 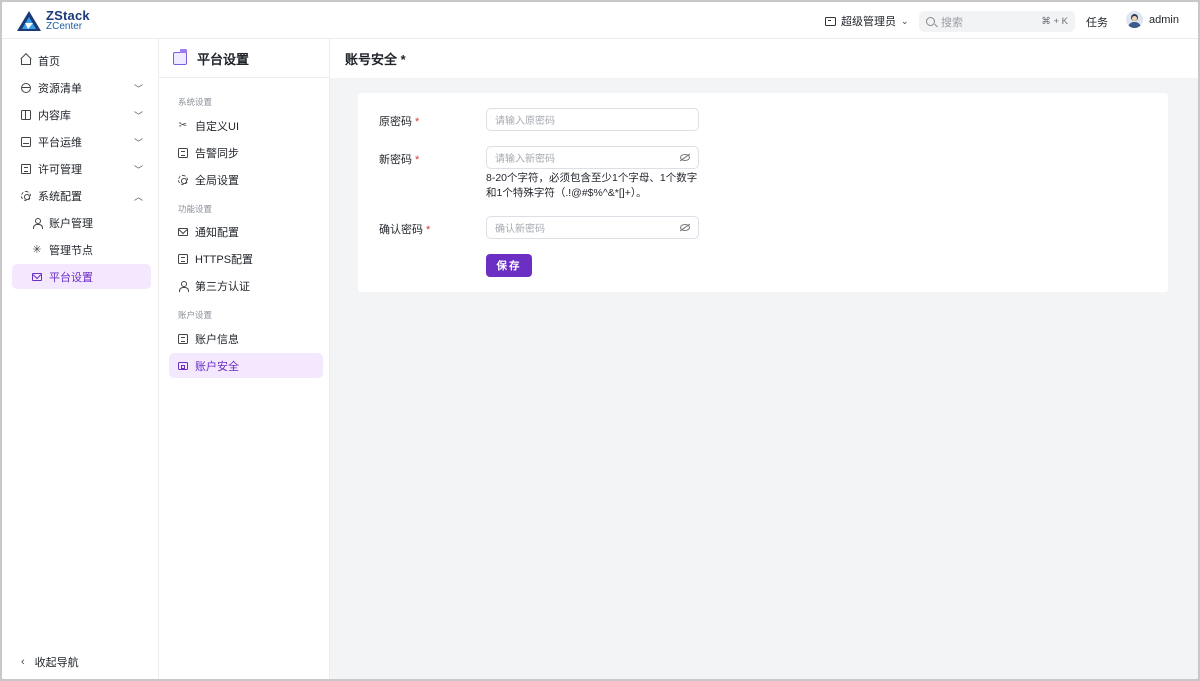 I want to click on settings-item-label: 账户信息, so click(x=217, y=339).